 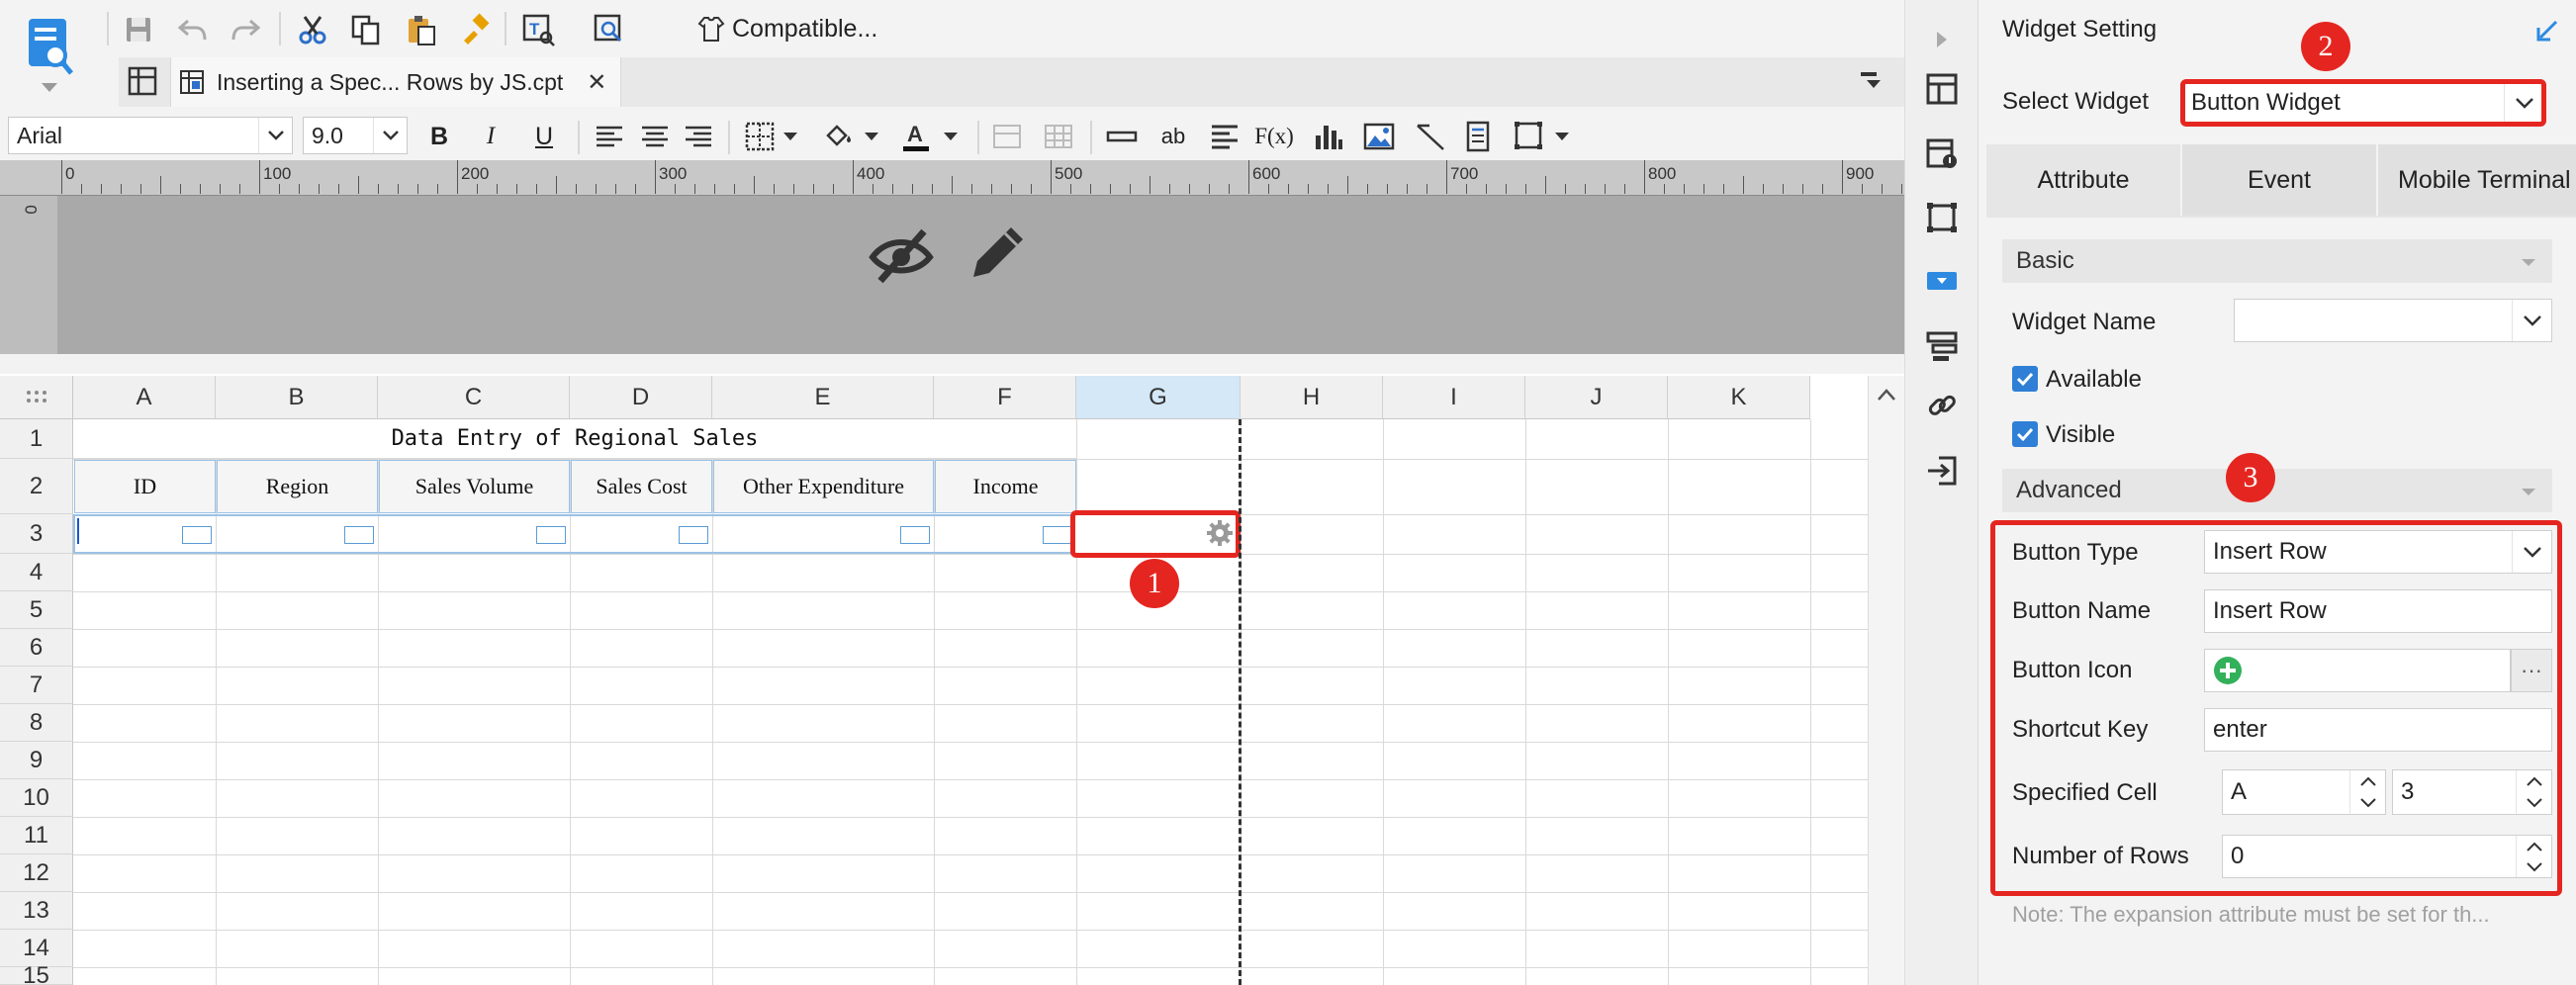 What do you see at coordinates (297, 486) in the screenshot?
I see `column-header-cell: Region` at bounding box center [297, 486].